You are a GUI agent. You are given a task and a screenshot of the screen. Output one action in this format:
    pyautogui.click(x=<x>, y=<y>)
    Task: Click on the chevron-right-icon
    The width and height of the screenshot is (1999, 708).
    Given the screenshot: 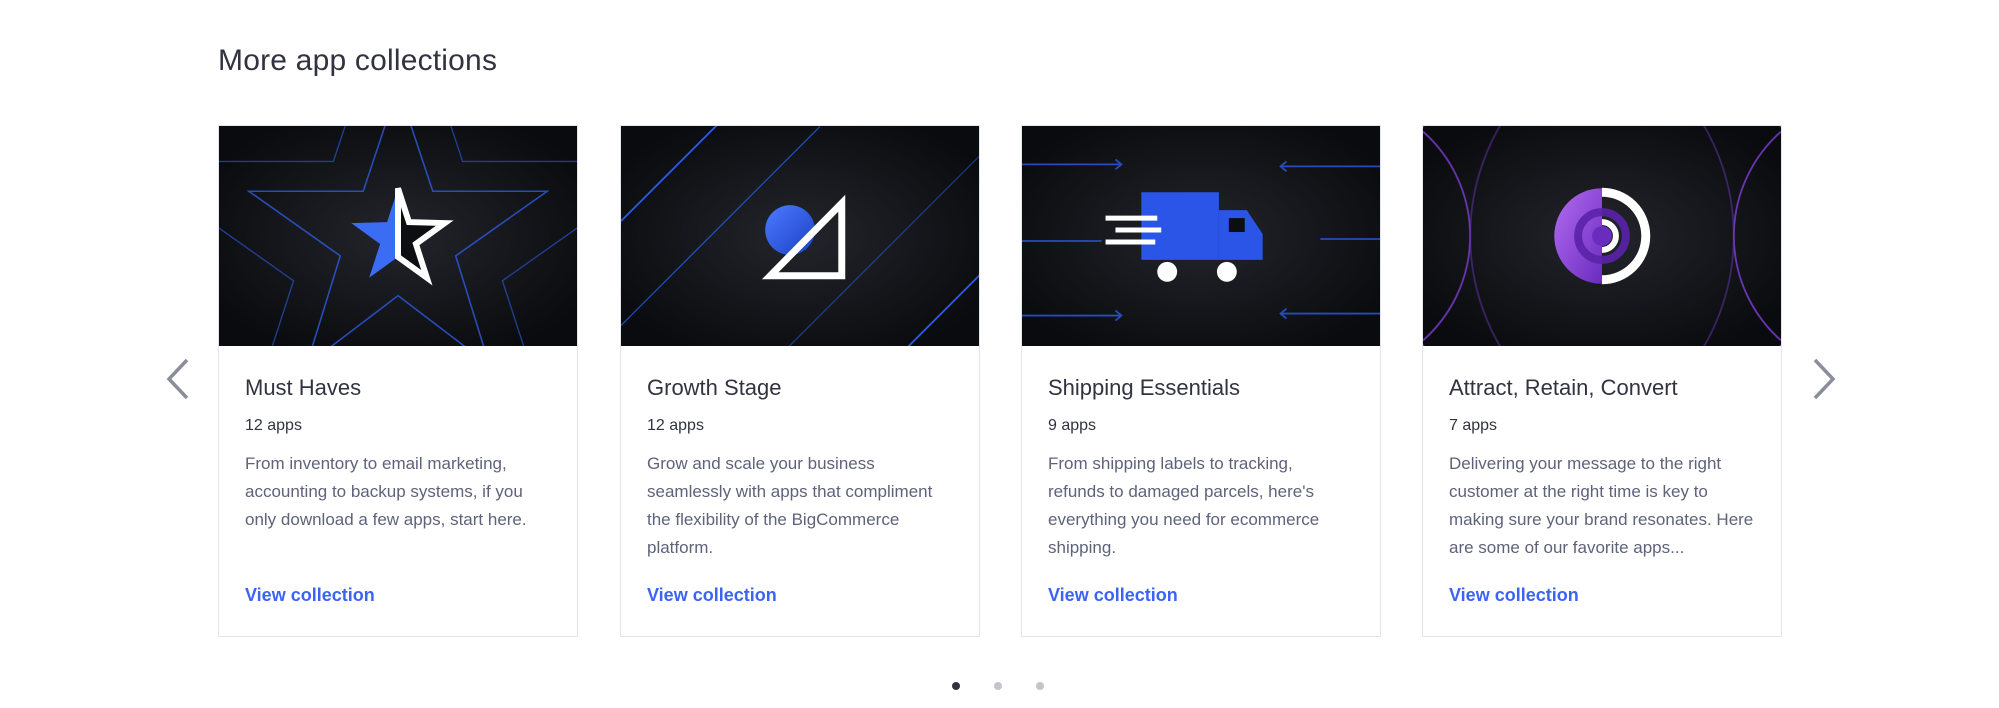 What is the action you would take?
    pyautogui.click(x=1824, y=379)
    